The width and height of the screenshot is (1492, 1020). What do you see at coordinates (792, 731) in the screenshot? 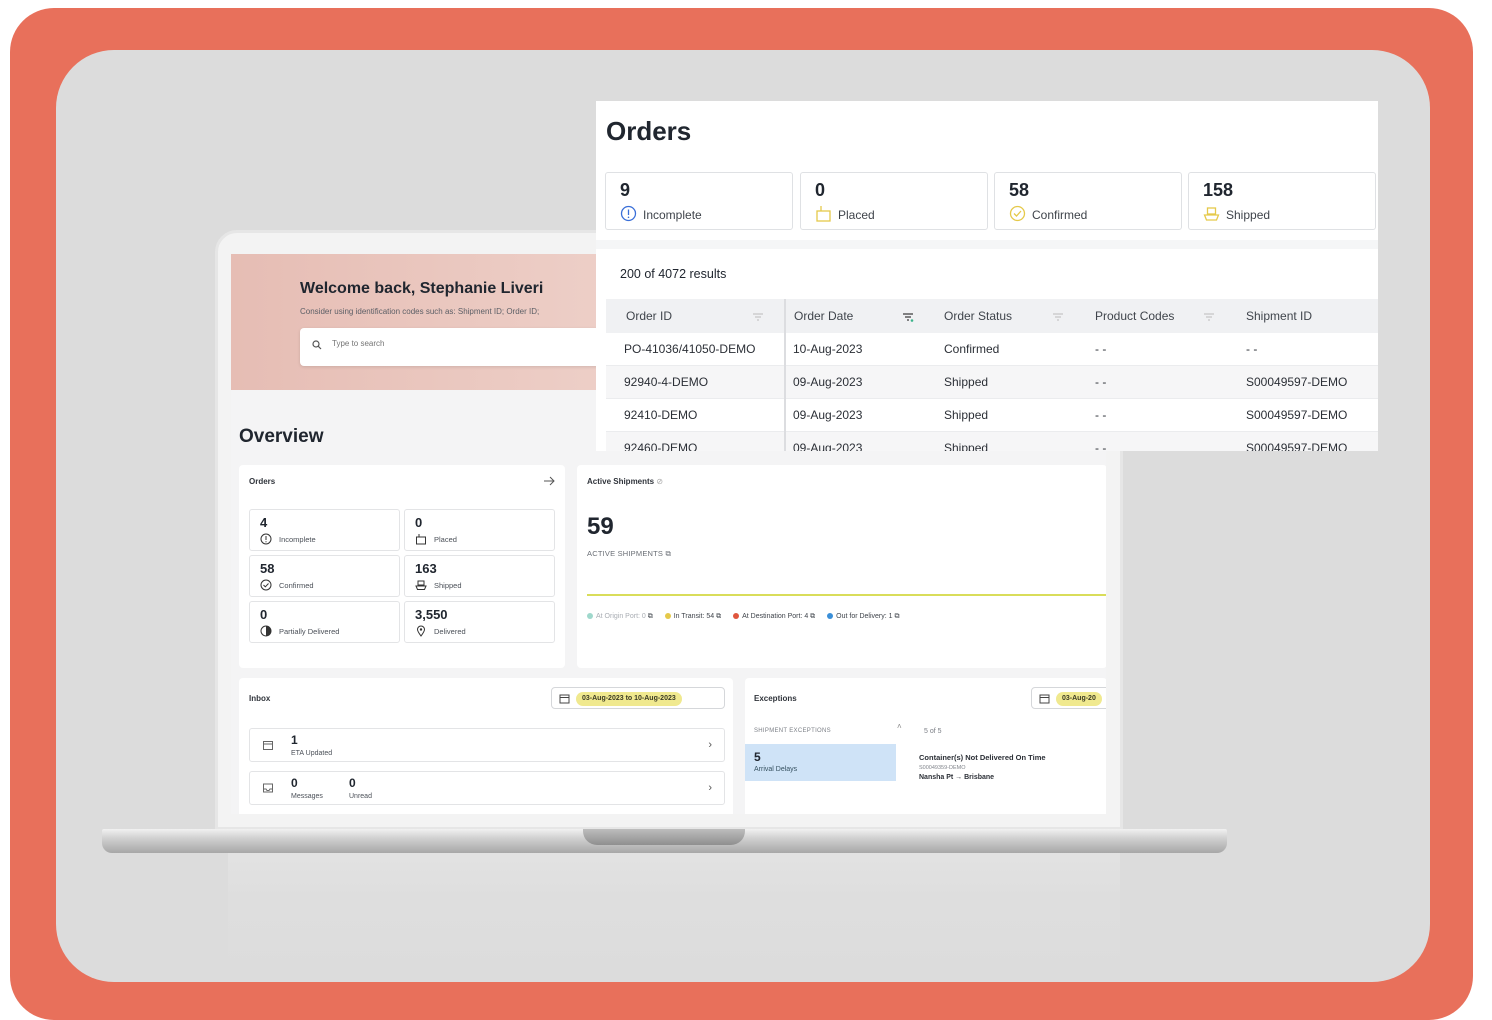
I see `exception-header: SHIPMENT EXCEPTIONS` at bounding box center [792, 731].